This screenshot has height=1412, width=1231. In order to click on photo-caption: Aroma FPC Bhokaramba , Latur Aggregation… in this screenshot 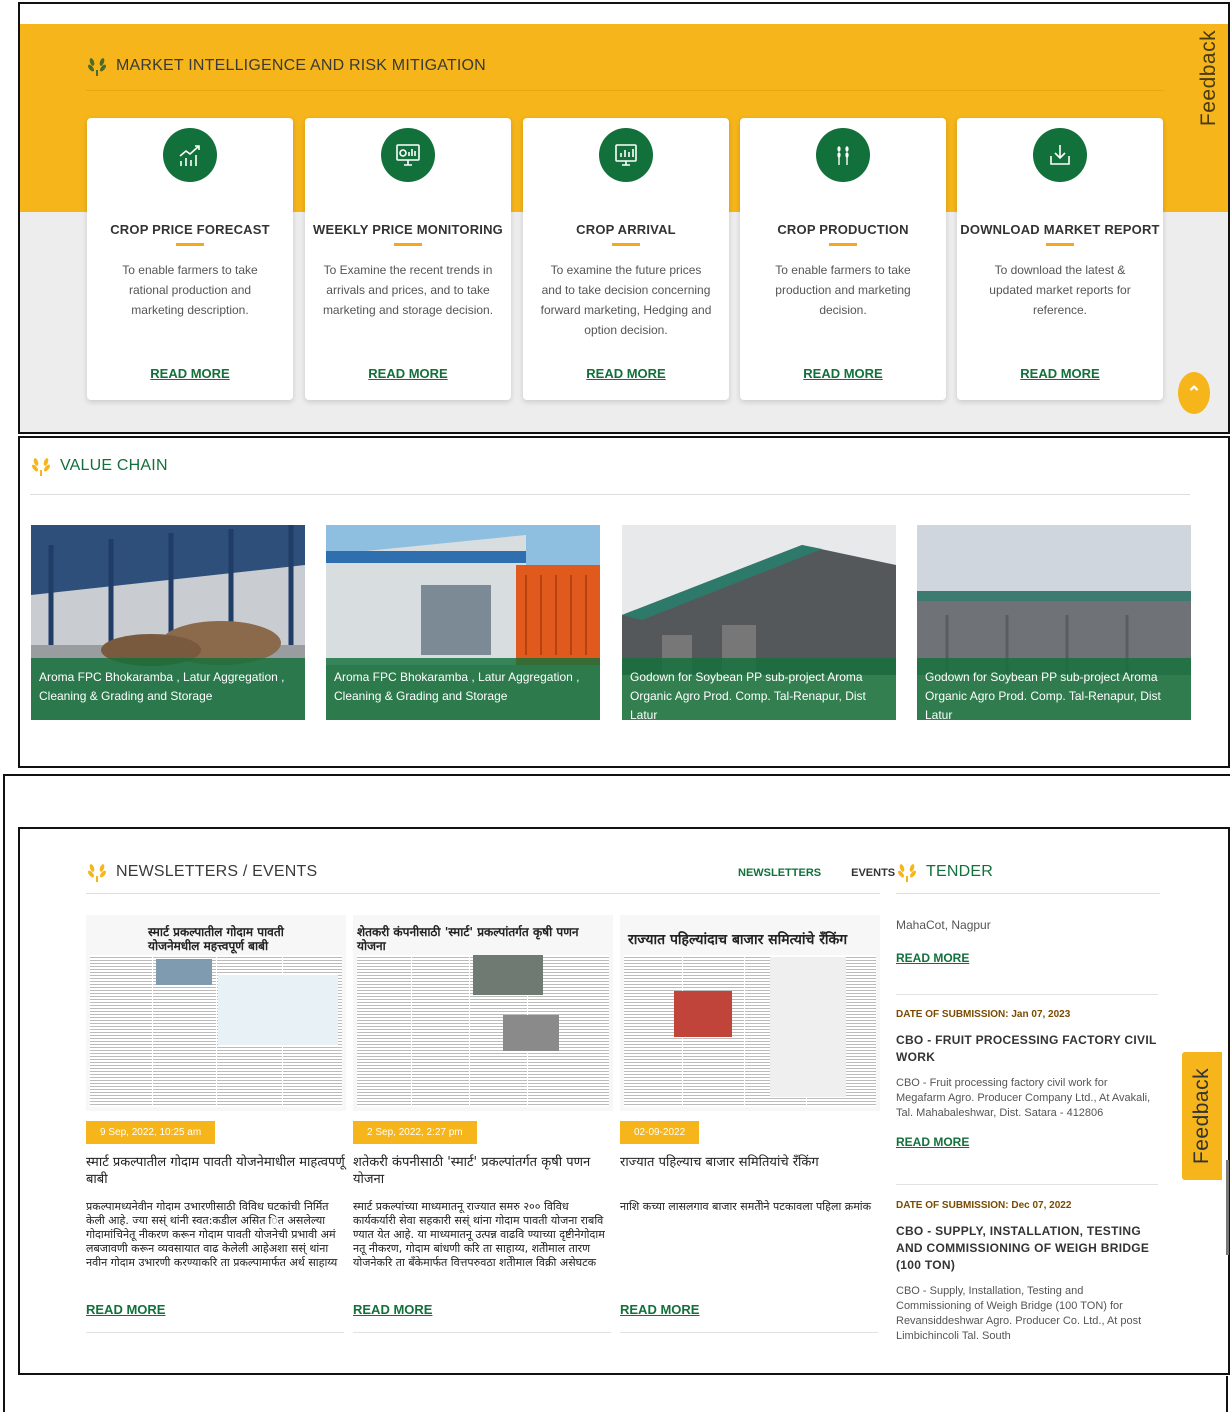, I will do `click(463, 689)`.